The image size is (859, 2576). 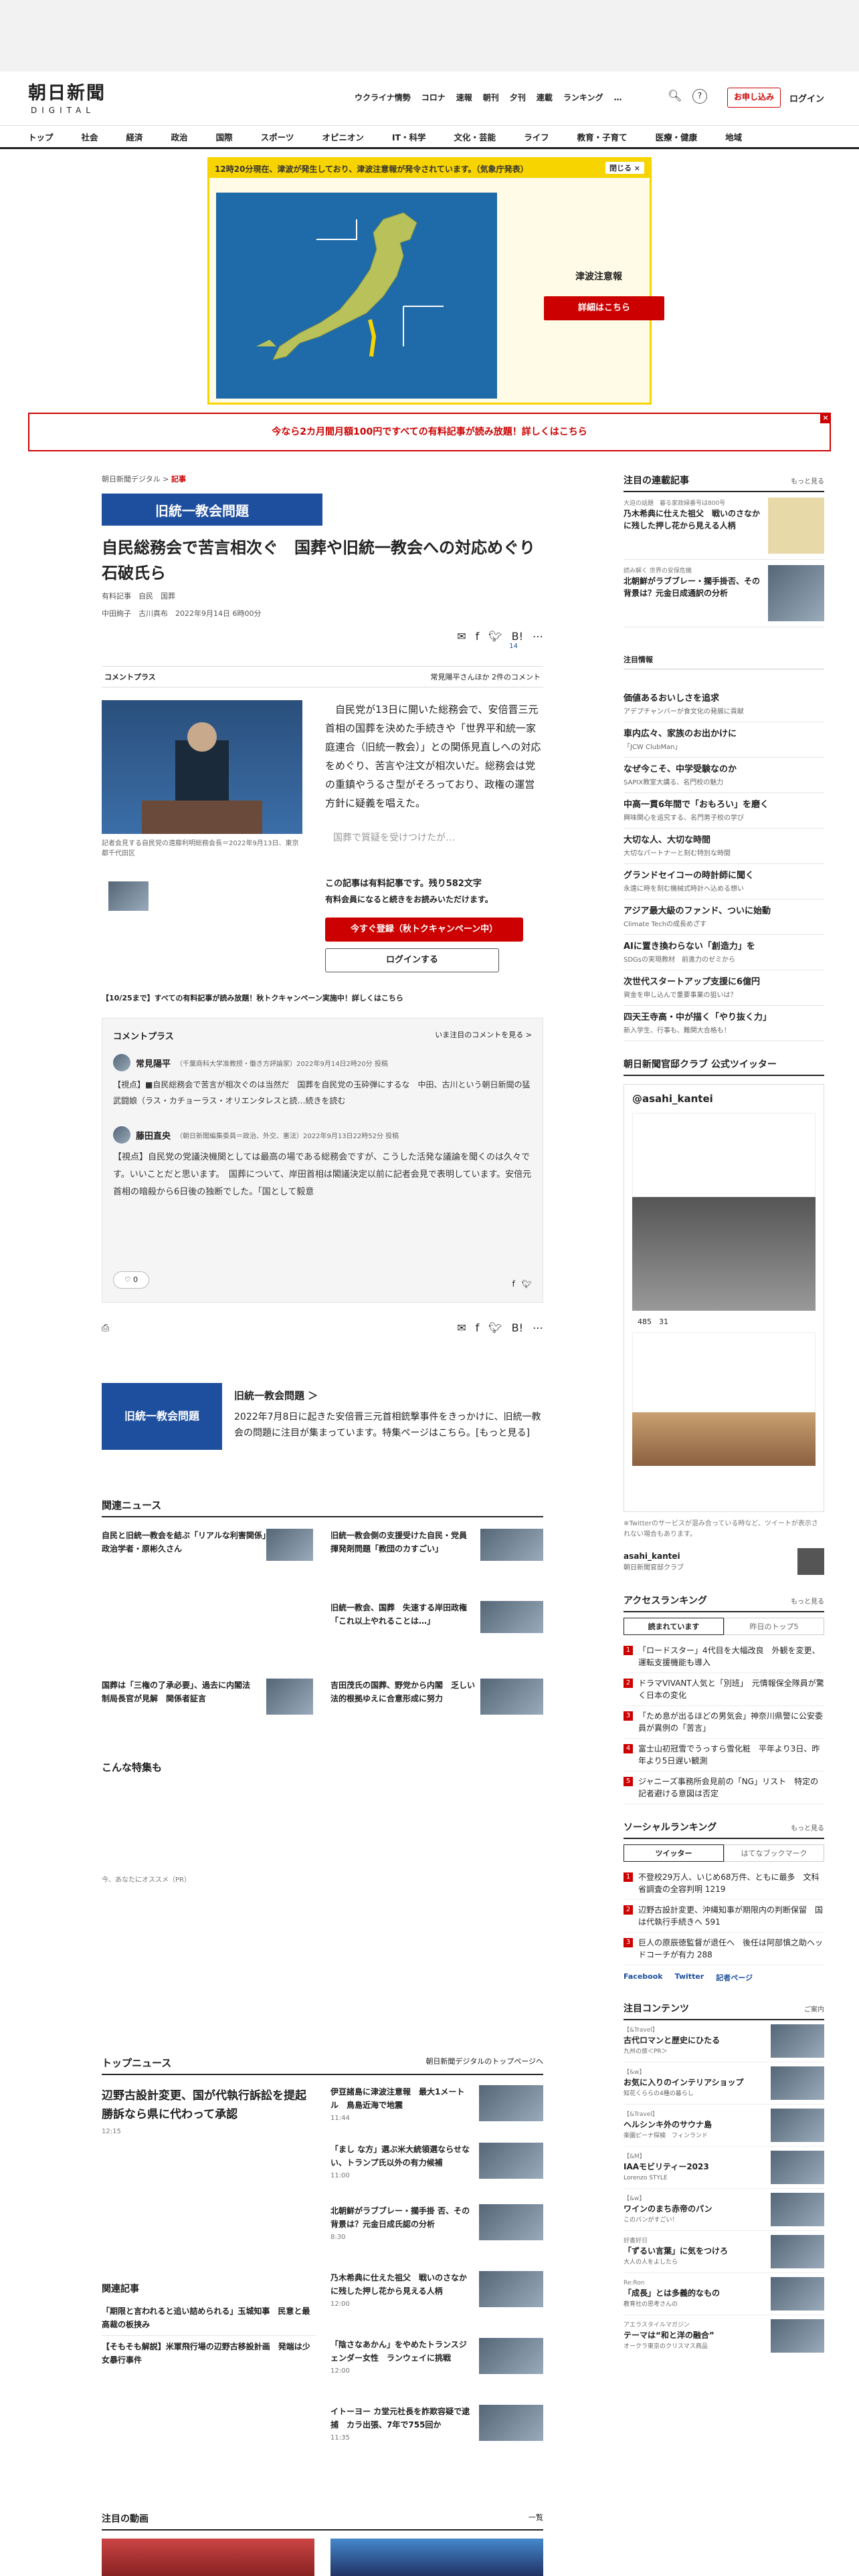 What do you see at coordinates (724, 740) in the screenshot?
I see `pr-item: 車内広々、家族のお出かけに 「JCW ClubMan」` at bounding box center [724, 740].